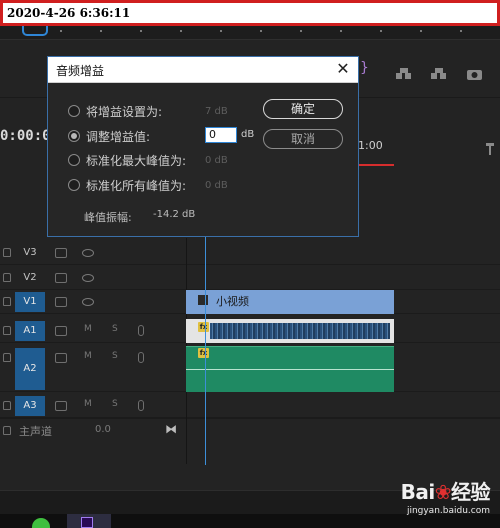 This screenshot has height=528, width=500. I want to click on waveform, so click(300, 331).